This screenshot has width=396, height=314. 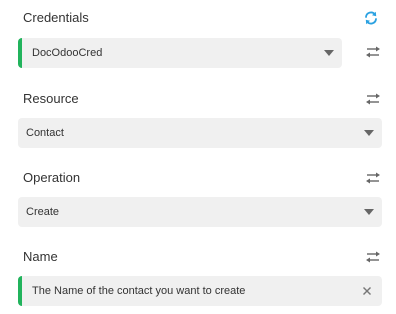 What do you see at coordinates (40, 256) in the screenshot?
I see `name-label: Name` at bounding box center [40, 256].